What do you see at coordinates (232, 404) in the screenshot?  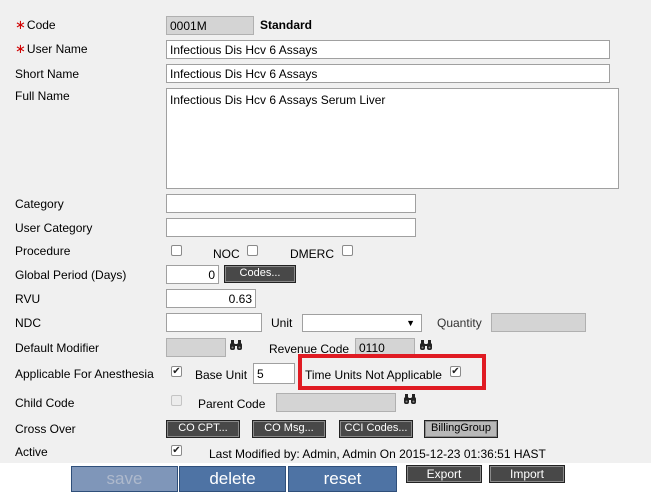 I see `parent-code-label: Parent Code` at bounding box center [232, 404].